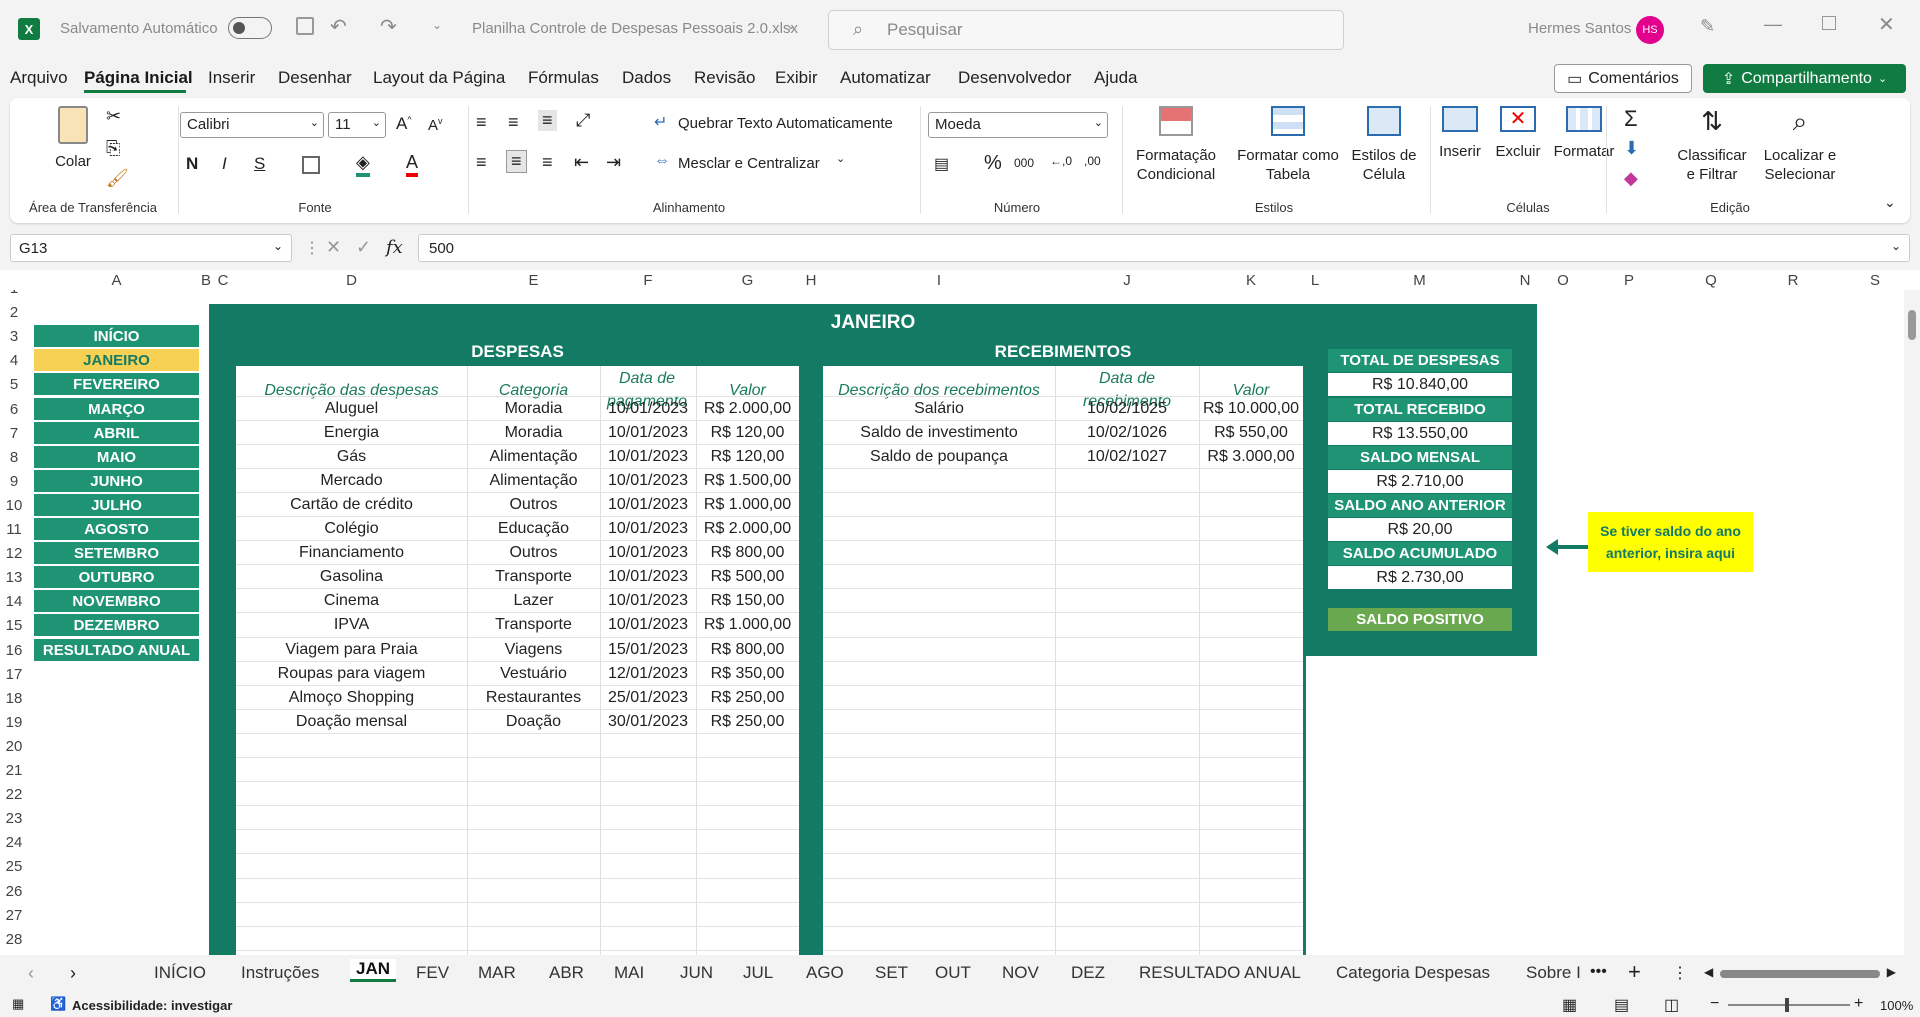 The height and width of the screenshot is (1017, 1920). What do you see at coordinates (116, 336) in the screenshot?
I see `nav-item: INÍCIO` at bounding box center [116, 336].